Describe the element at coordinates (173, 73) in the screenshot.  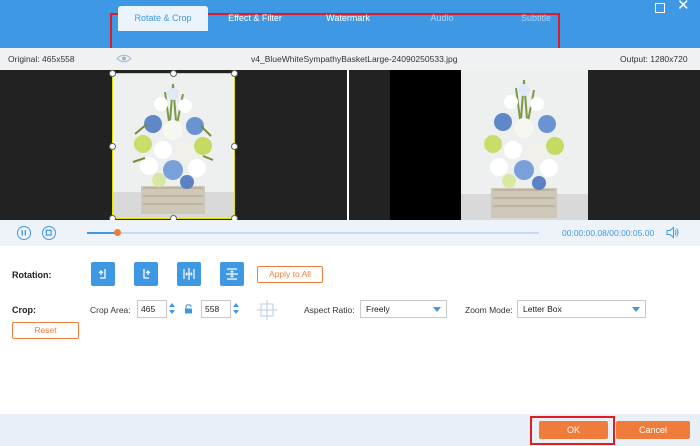
I see `crop-handle-top` at that location.